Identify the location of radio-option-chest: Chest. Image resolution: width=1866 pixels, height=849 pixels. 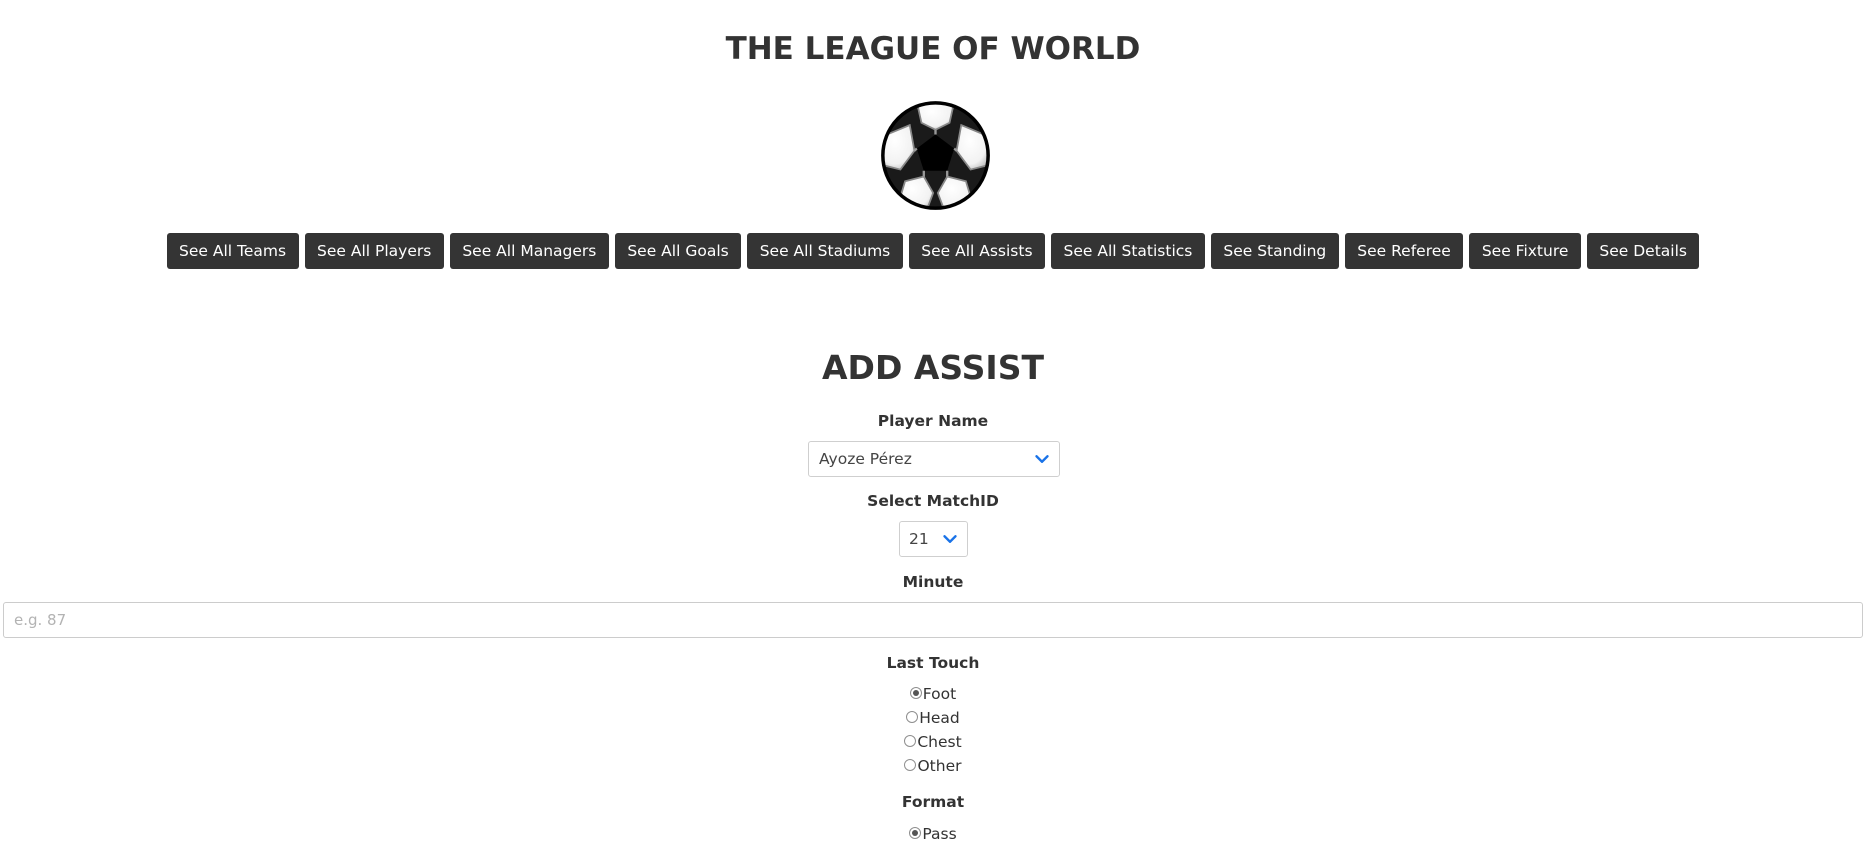
(933, 742).